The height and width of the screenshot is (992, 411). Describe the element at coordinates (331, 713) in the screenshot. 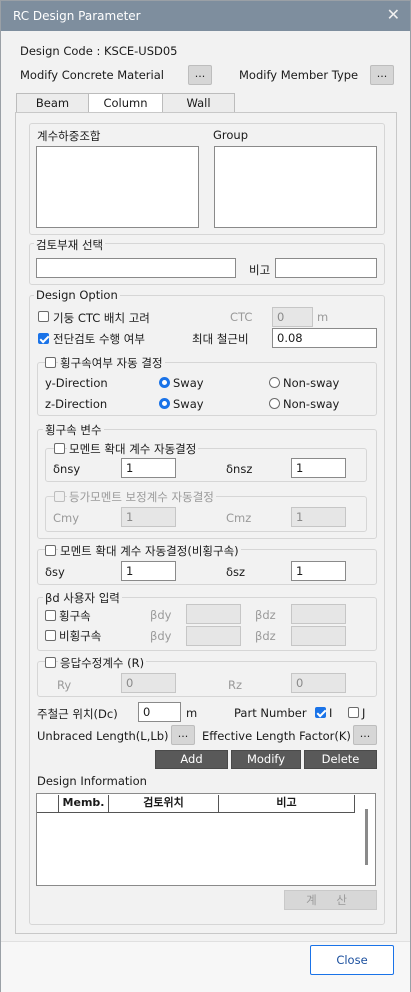

I see `part-i-label: I` at that location.